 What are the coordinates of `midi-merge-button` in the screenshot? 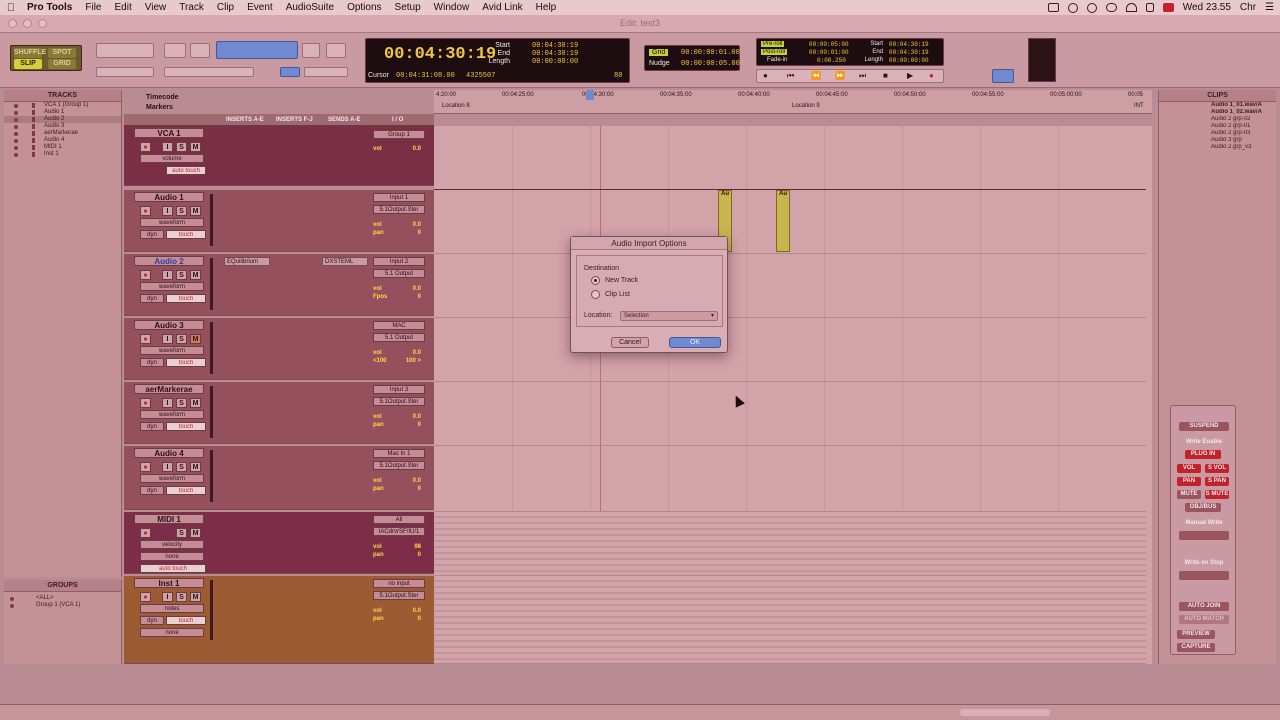 It's located at (1003, 76).